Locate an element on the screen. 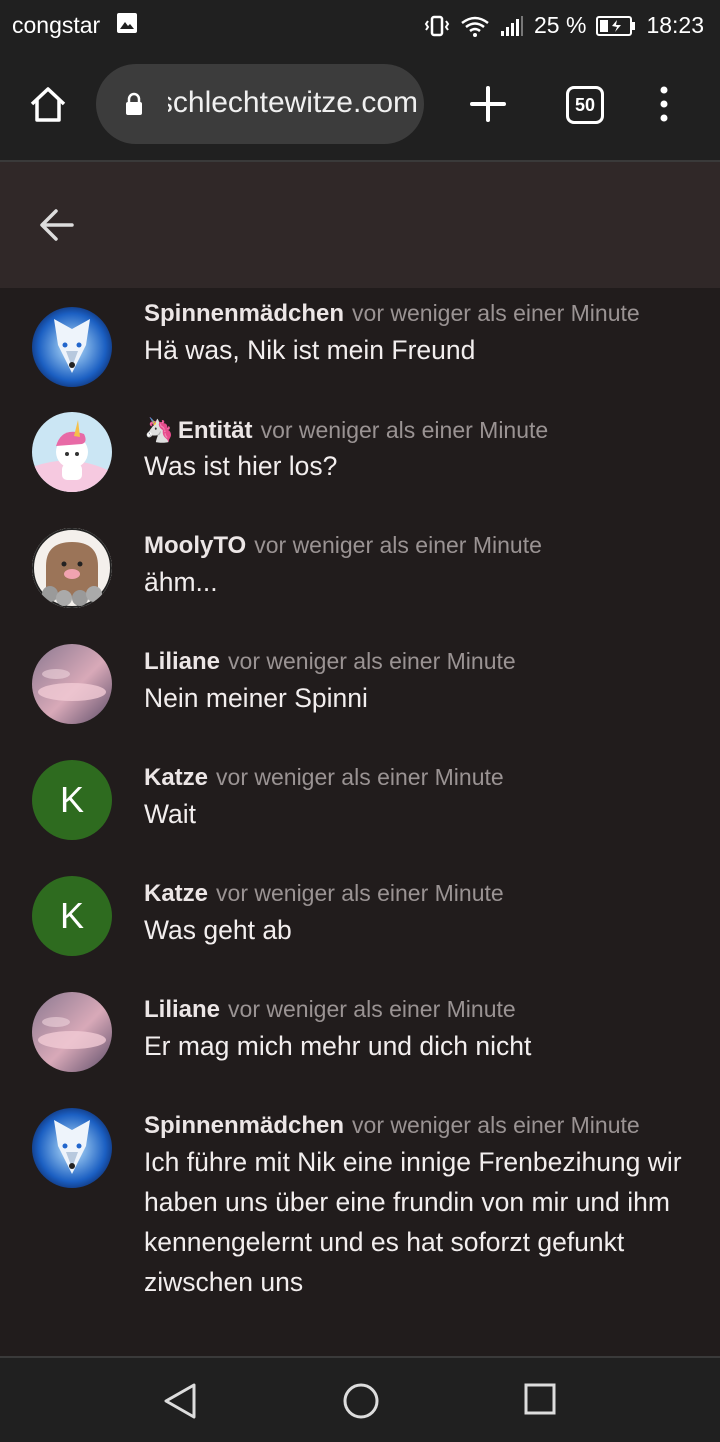  author-name: Entität is located at coordinates (215, 430).